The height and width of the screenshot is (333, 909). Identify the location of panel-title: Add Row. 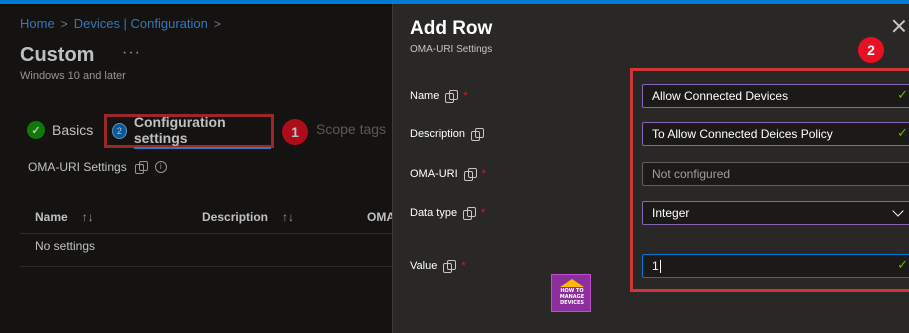
(451, 28).